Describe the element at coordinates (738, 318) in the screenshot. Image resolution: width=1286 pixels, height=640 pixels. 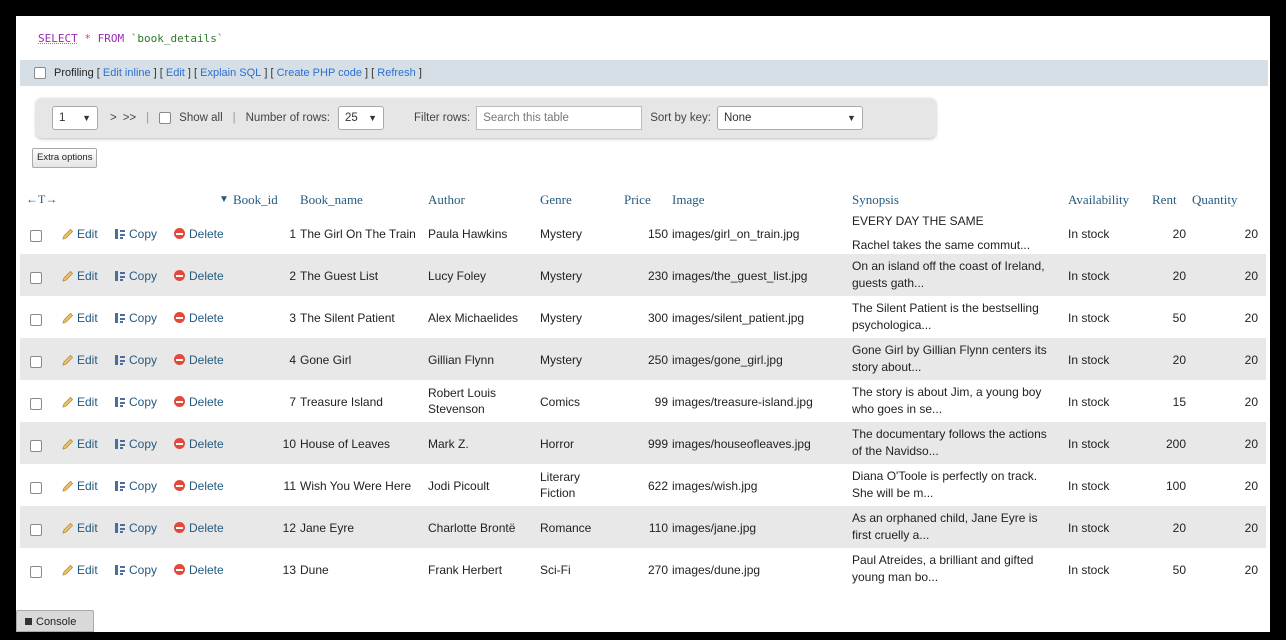
I see `cell-image: images/silent_patient.jpg` at that location.